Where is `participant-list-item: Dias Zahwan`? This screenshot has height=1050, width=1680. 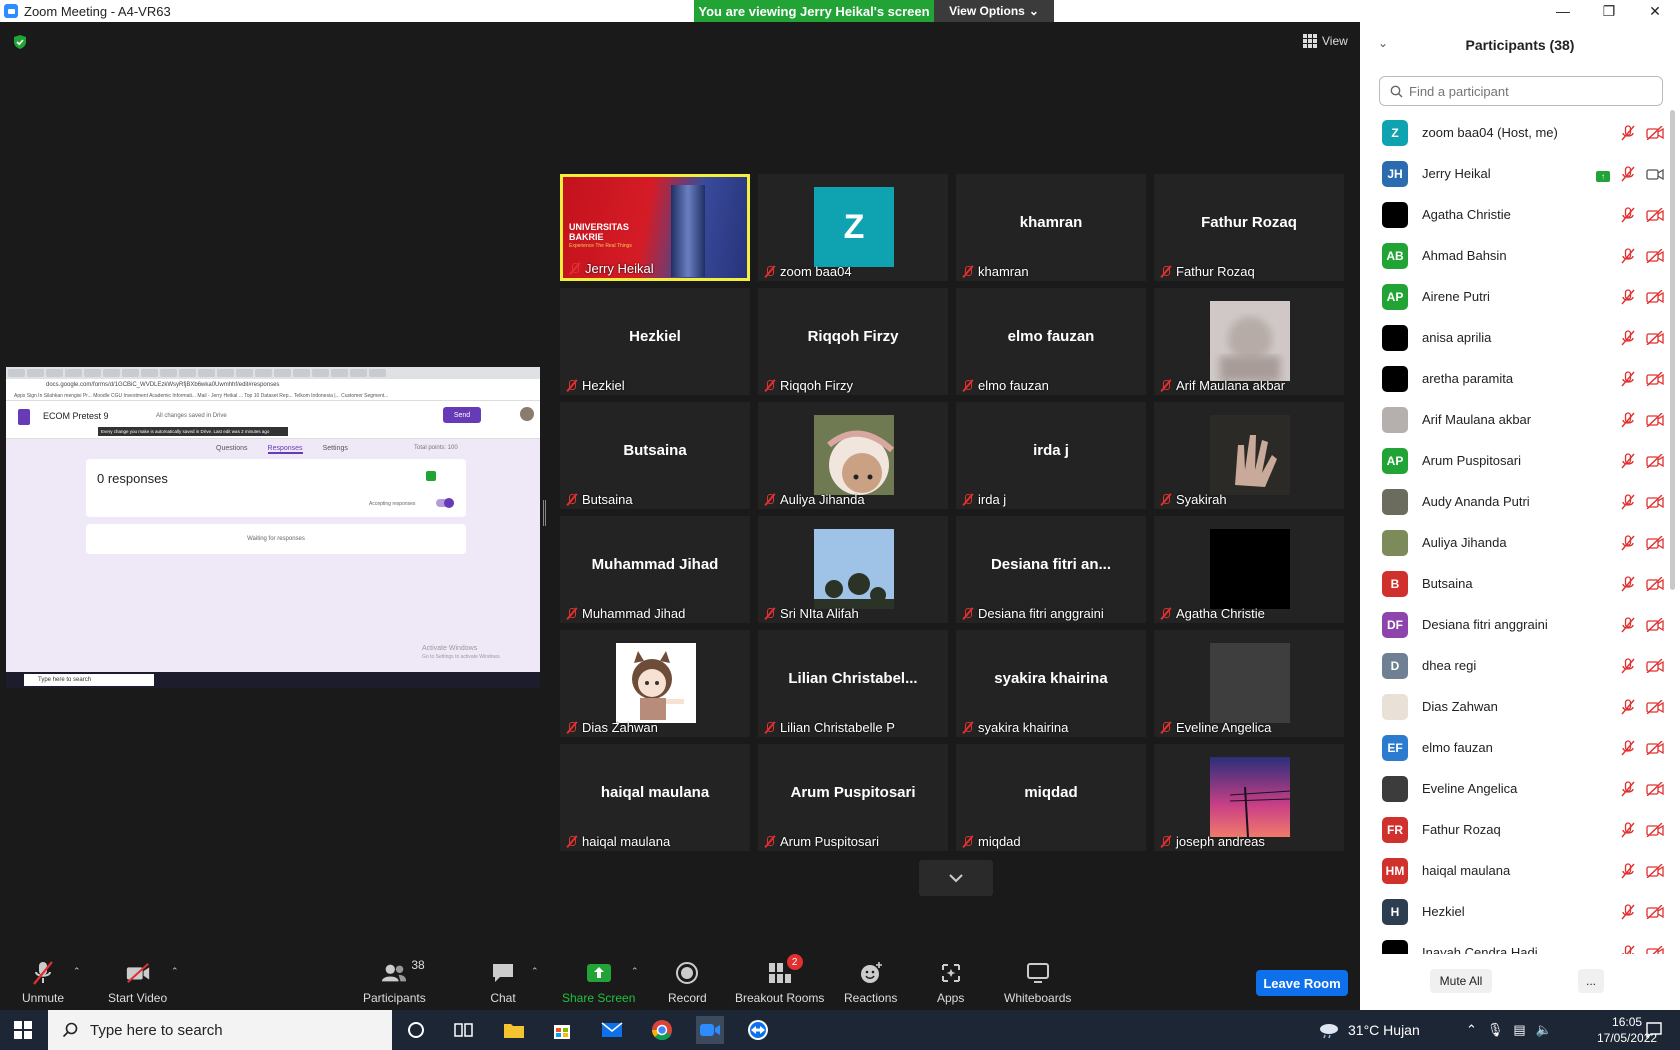 participant-list-item: Dias Zahwan is located at coordinates (1515, 706).